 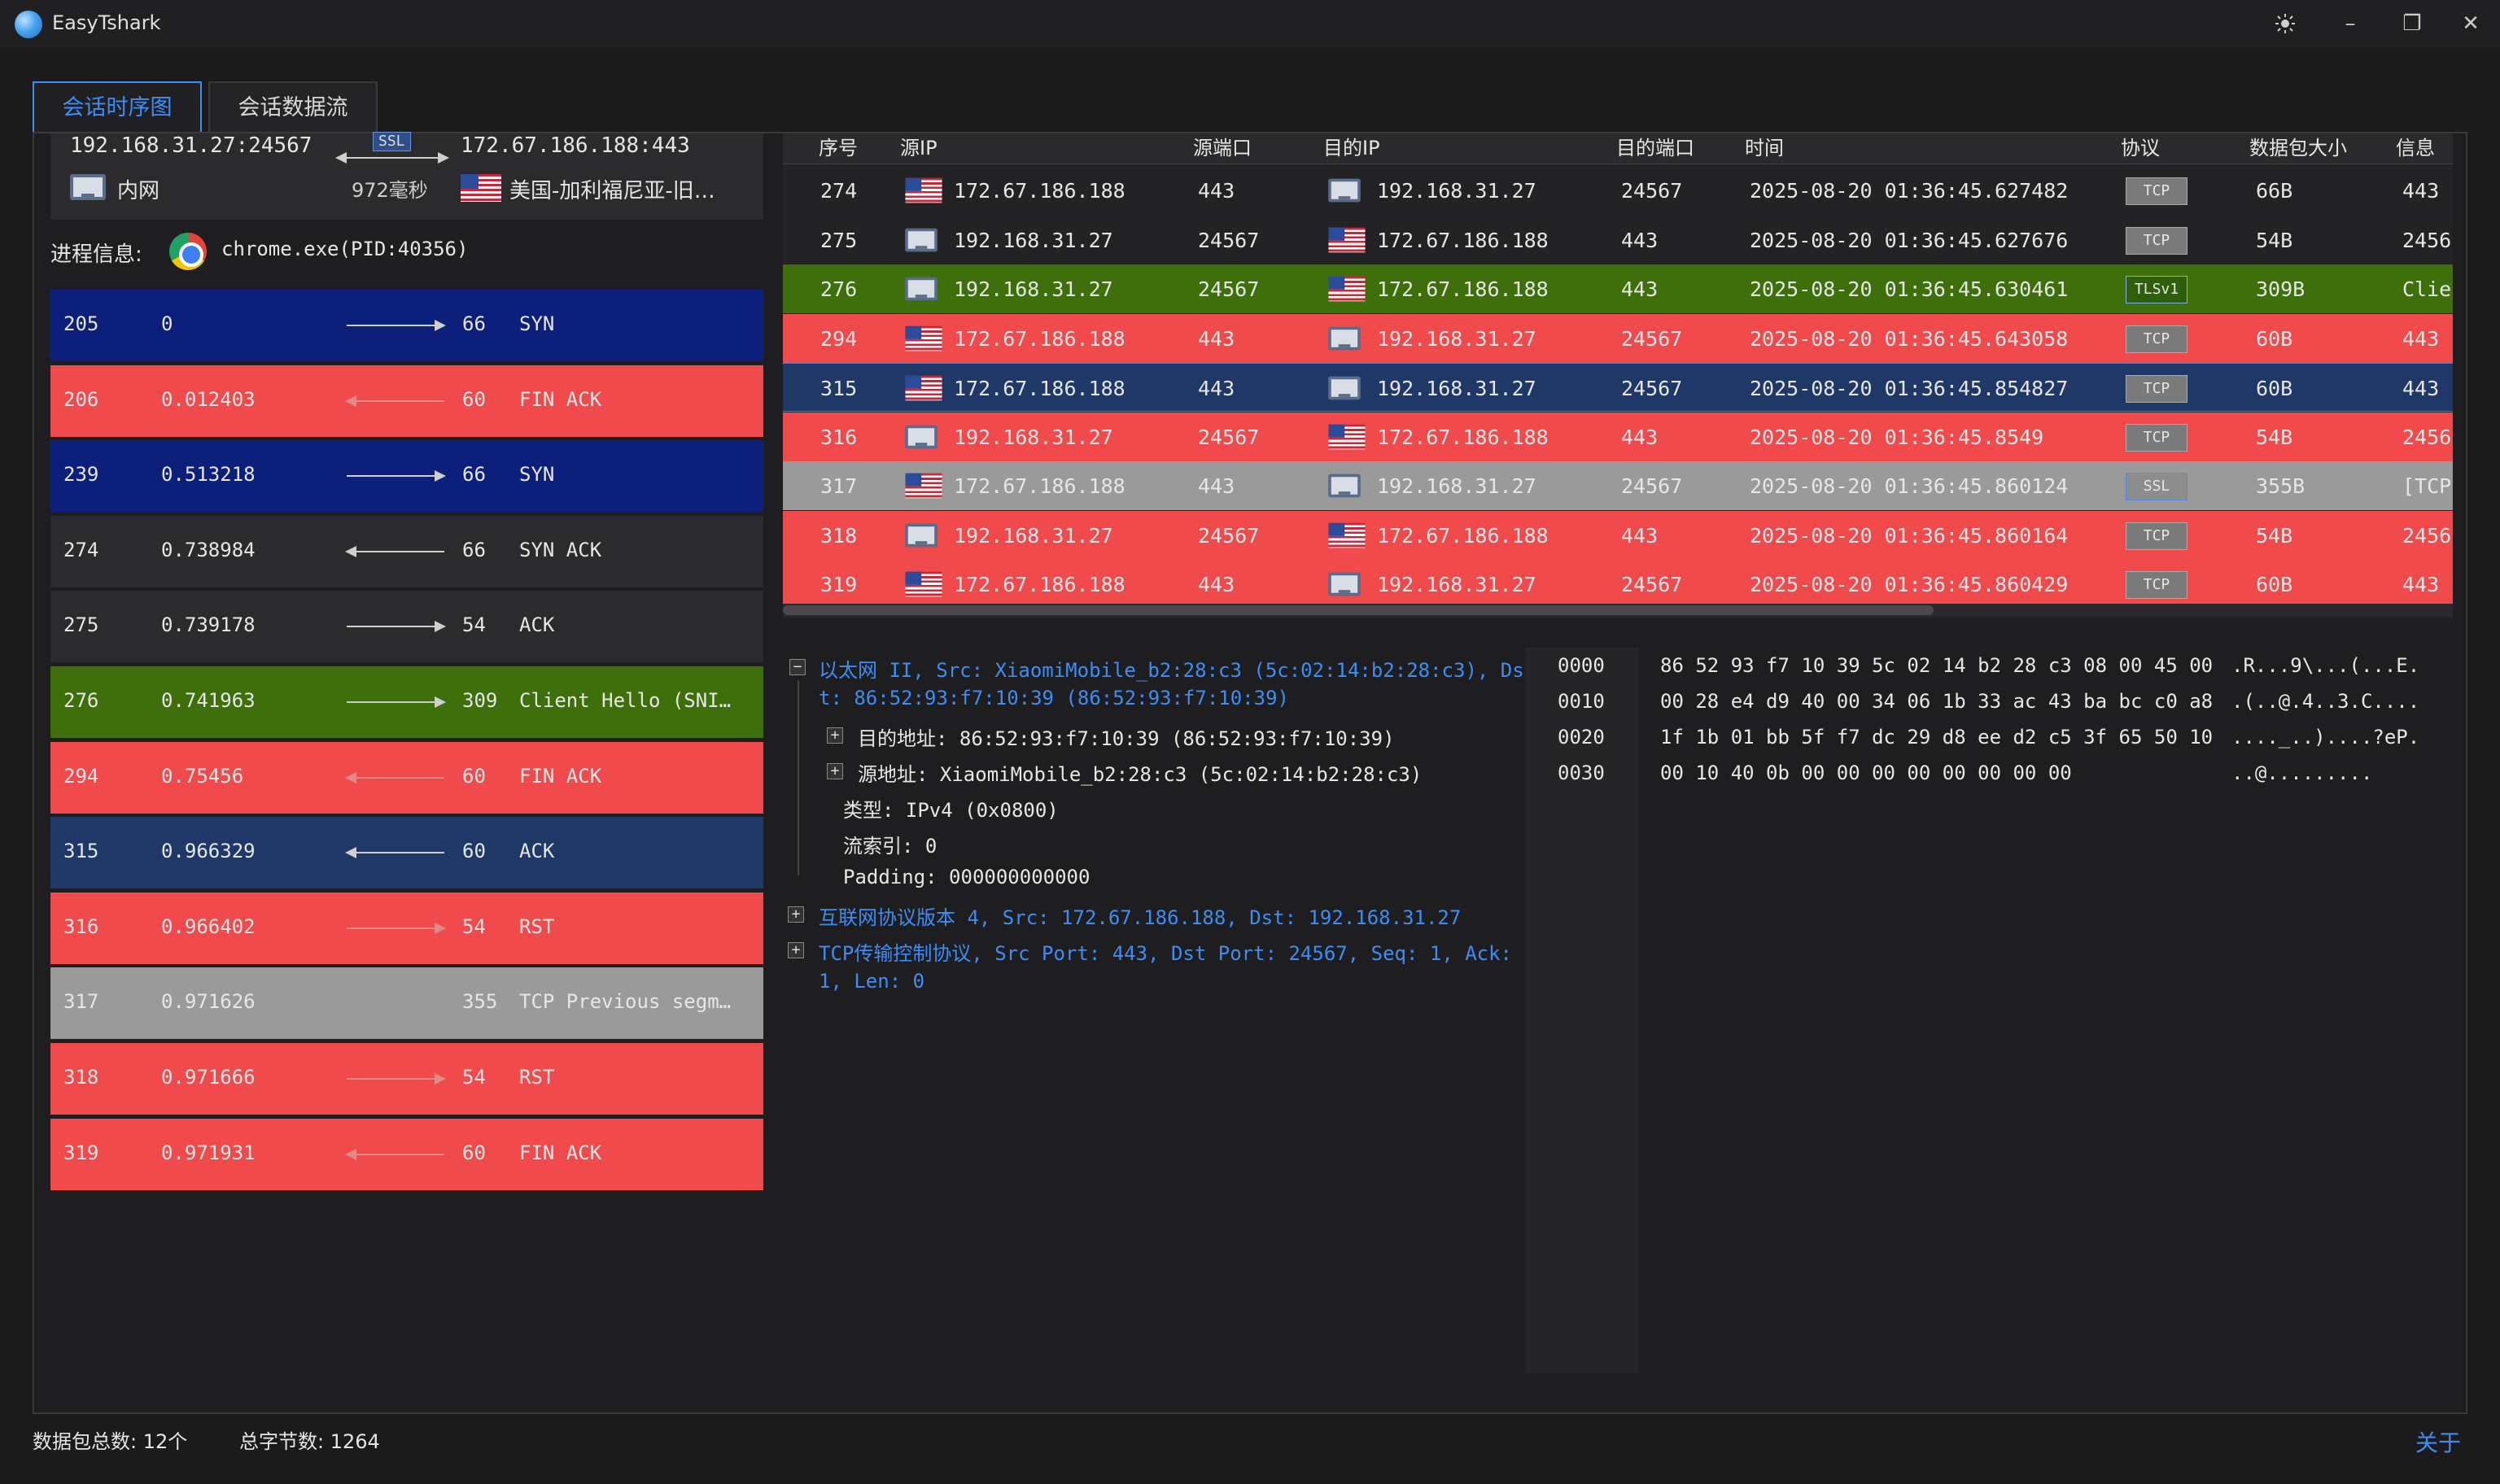 What do you see at coordinates (560, 776) in the screenshot?
I see `seq-info: FIN ACK` at bounding box center [560, 776].